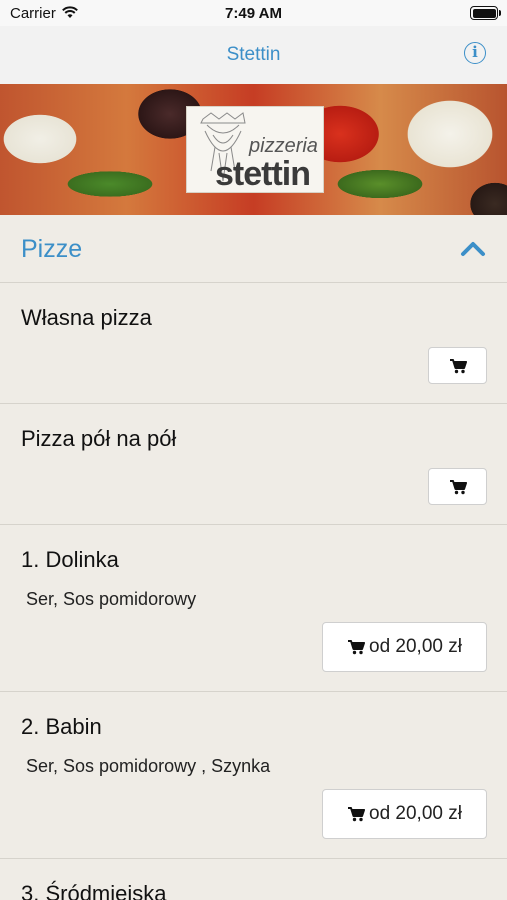  I want to click on status-bar: Carrier 7:49 AM, so click(253, 13).